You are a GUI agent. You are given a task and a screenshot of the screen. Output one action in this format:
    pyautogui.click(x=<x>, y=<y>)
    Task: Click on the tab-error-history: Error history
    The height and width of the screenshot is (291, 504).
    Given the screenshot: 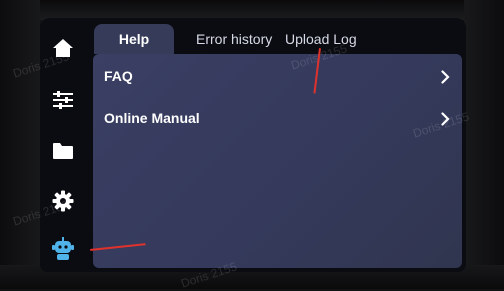 What is the action you would take?
    pyautogui.click(x=234, y=39)
    